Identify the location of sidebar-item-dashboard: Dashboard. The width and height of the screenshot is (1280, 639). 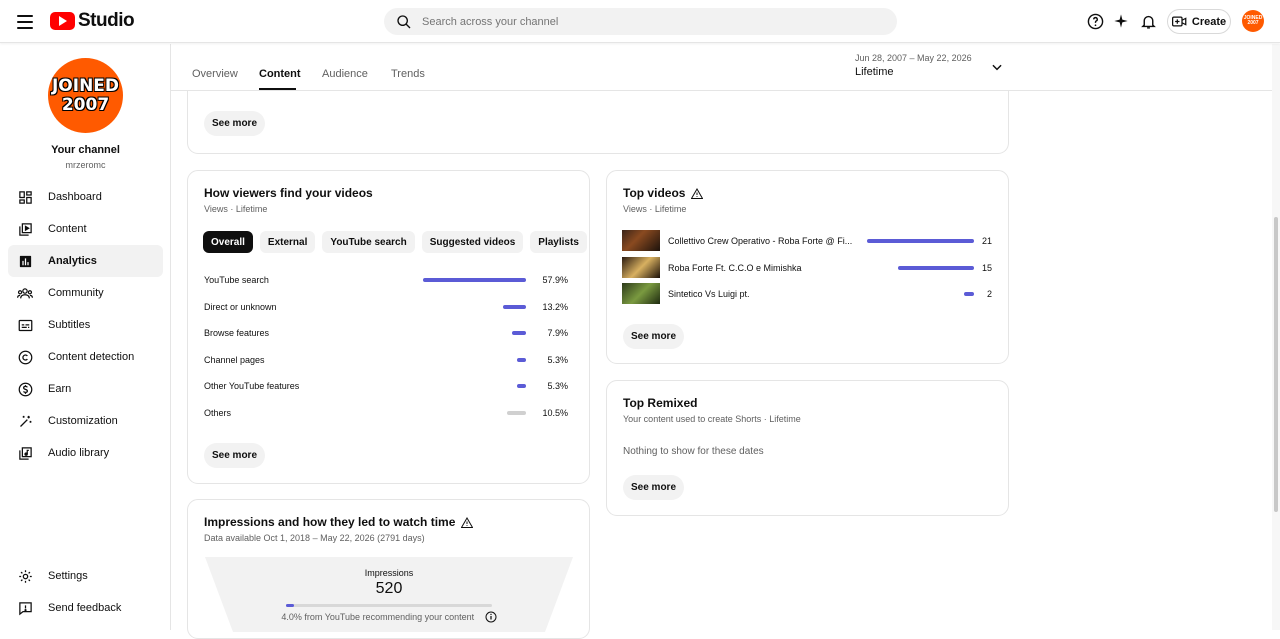
(85, 197).